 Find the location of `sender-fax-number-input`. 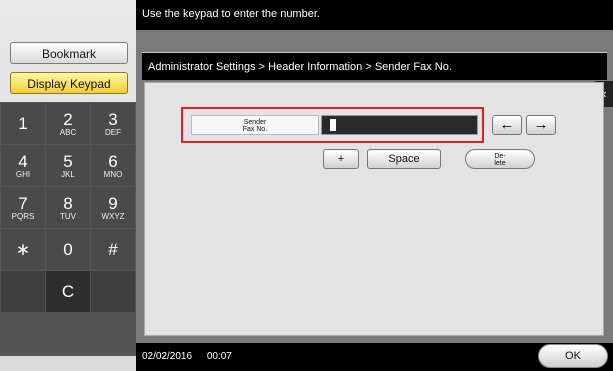

sender-fax-number-input is located at coordinates (399, 125).